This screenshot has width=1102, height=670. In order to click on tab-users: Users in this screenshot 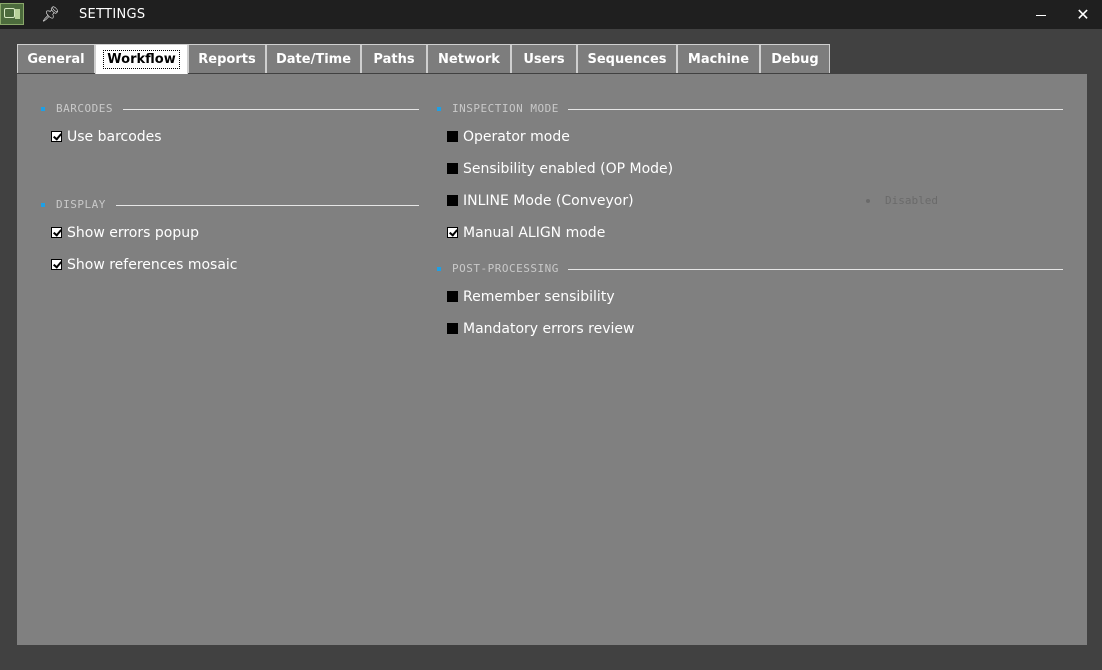, I will do `click(544, 58)`.